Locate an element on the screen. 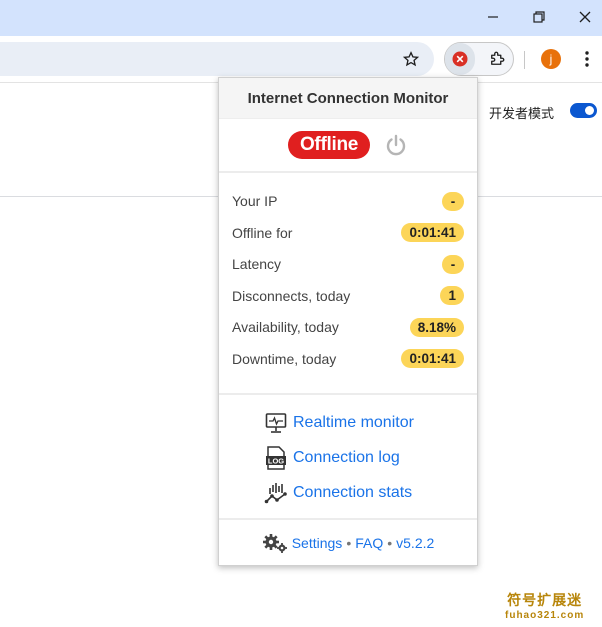 Image resolution: width=602 pixels, height=627 pixels. status-badge: Offline is located at coordinates (329, 145).